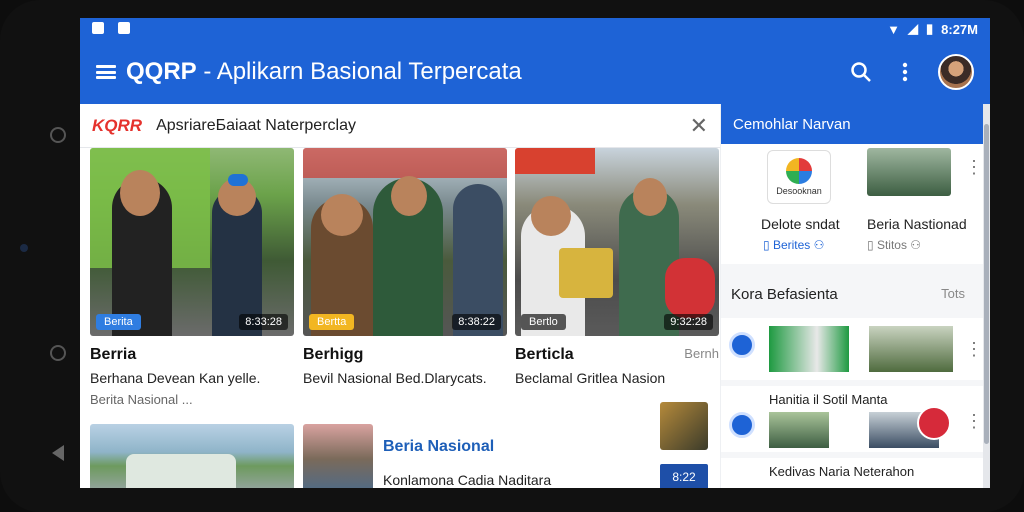 The height and width of the screenshot is (512, 1024). Describe the element at coordinates (986, 284) in the screenshot. I see `scroll-thumb` at that location.